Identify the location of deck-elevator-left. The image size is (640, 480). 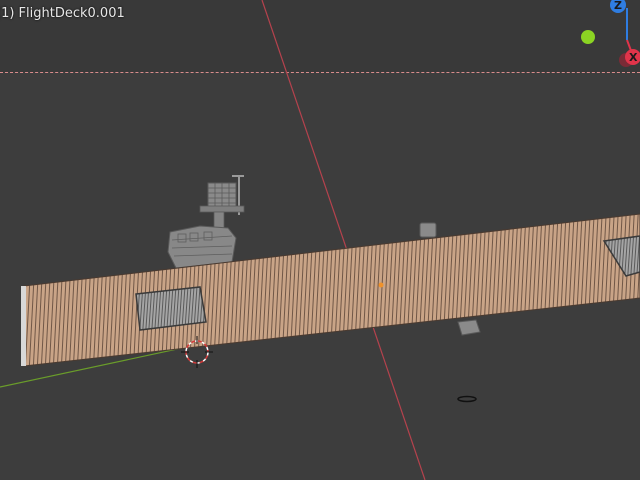
(171, 308).